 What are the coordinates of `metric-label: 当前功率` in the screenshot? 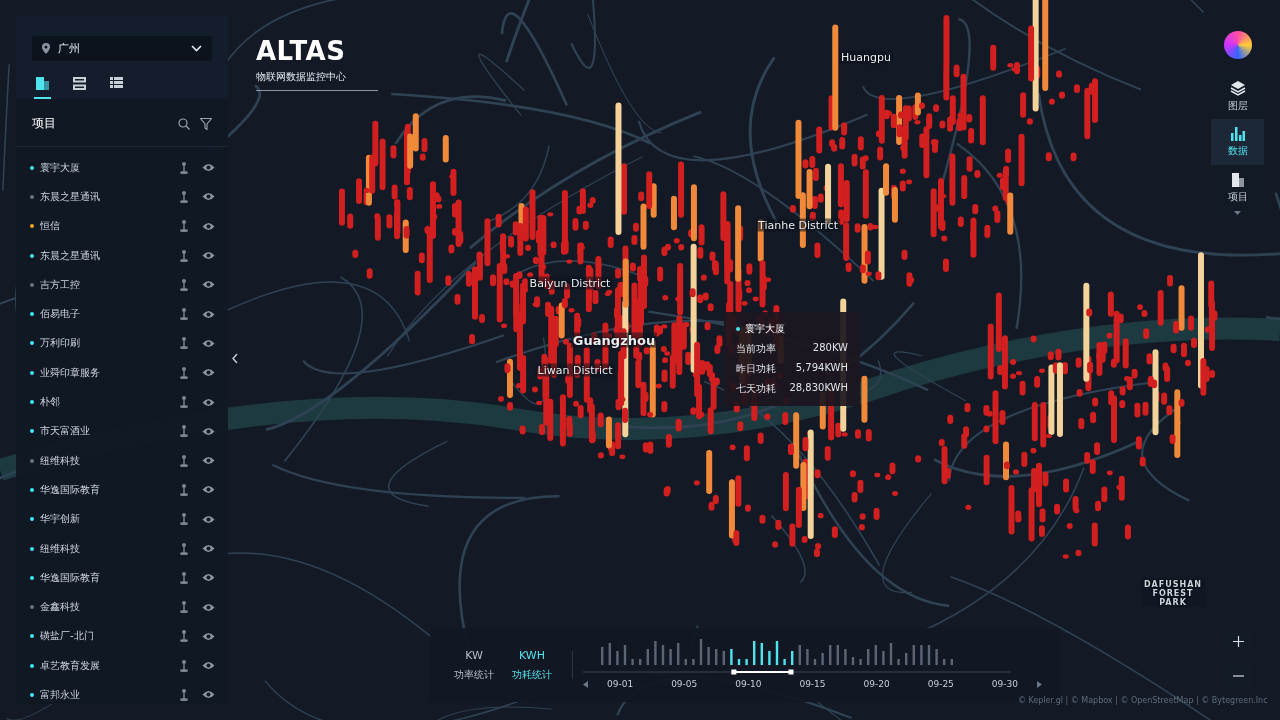 It's located at (756, 349).